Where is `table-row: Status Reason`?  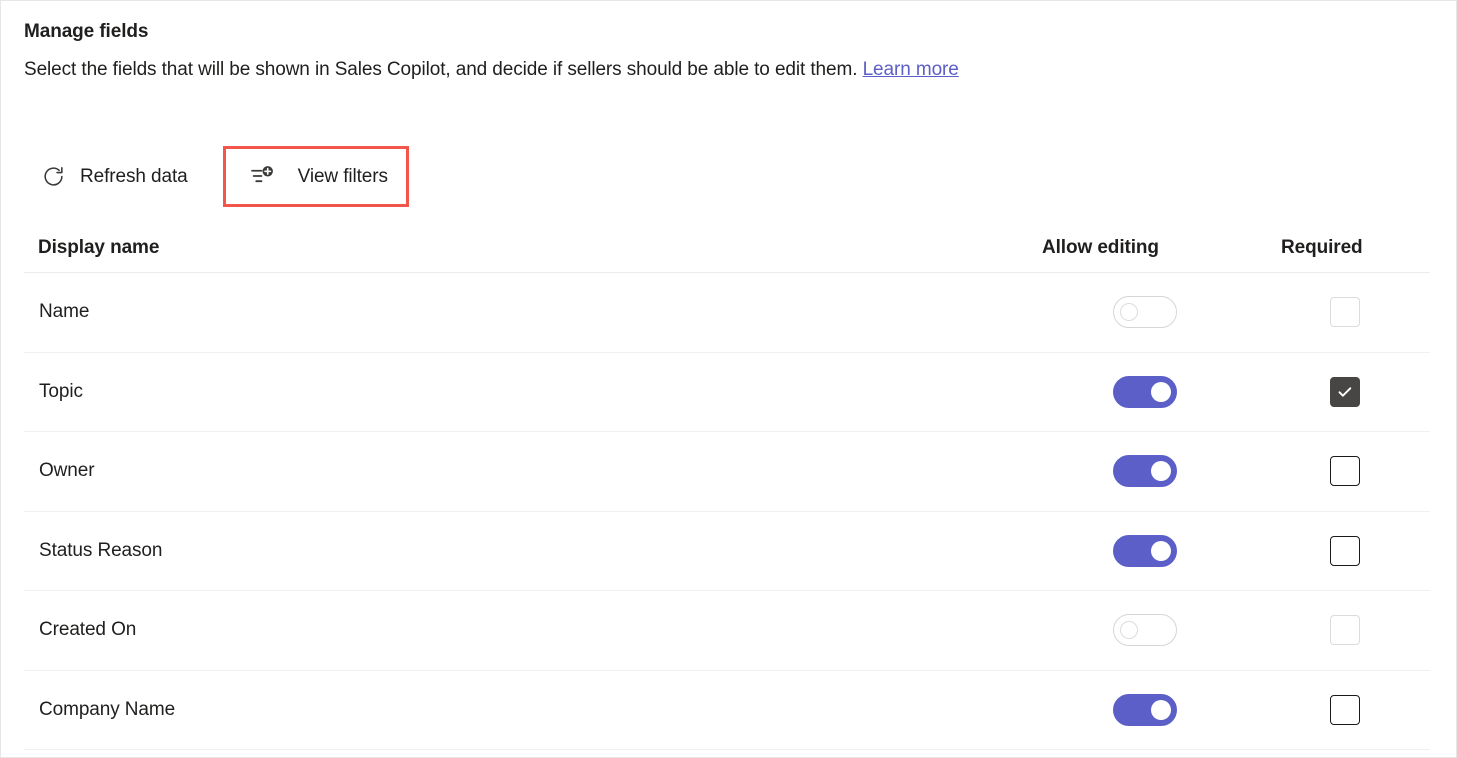 table-row: Status Reason is located at coordinates (727, 551).